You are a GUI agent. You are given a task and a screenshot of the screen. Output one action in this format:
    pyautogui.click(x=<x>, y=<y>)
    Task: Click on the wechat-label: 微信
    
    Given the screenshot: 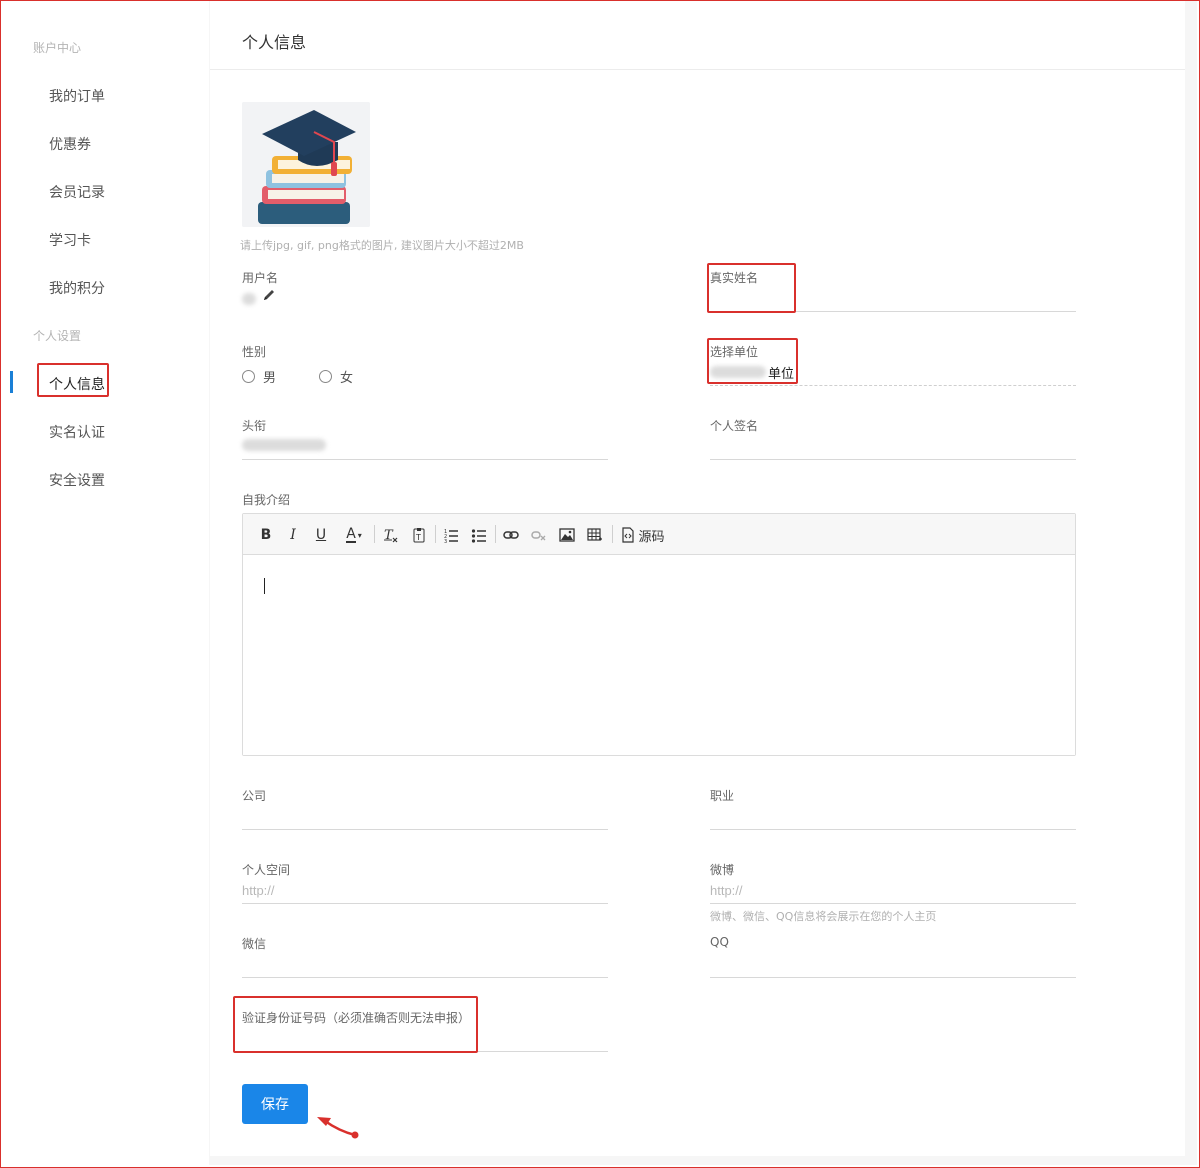 What is the action you would take?
    pyautogui.click(x=254, y=944)
    